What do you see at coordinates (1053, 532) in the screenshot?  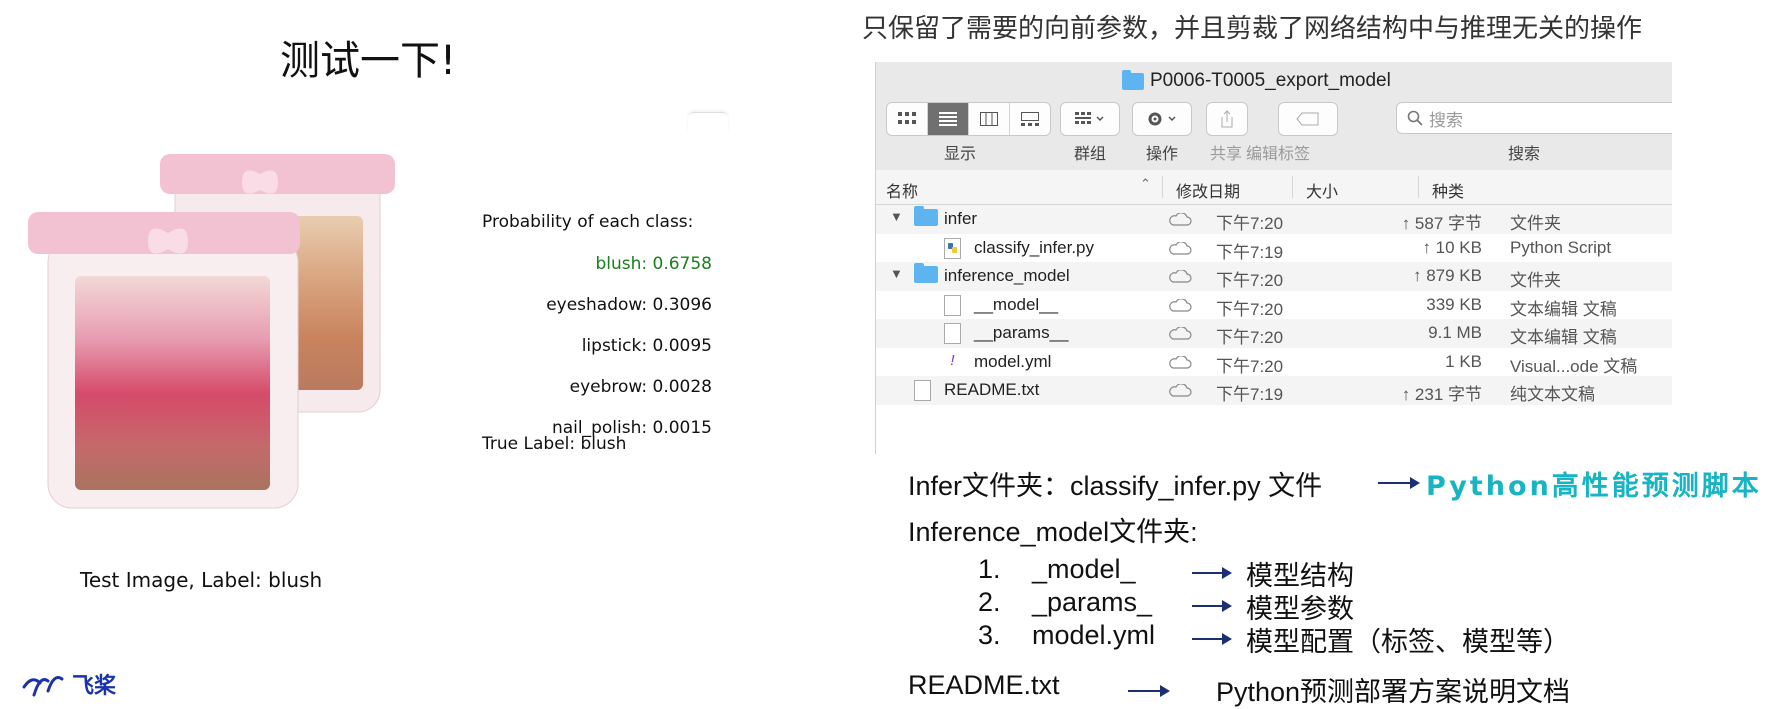 I see `inference-model-line: Inference_model文件夹:` at bounding box center [1053, 532].